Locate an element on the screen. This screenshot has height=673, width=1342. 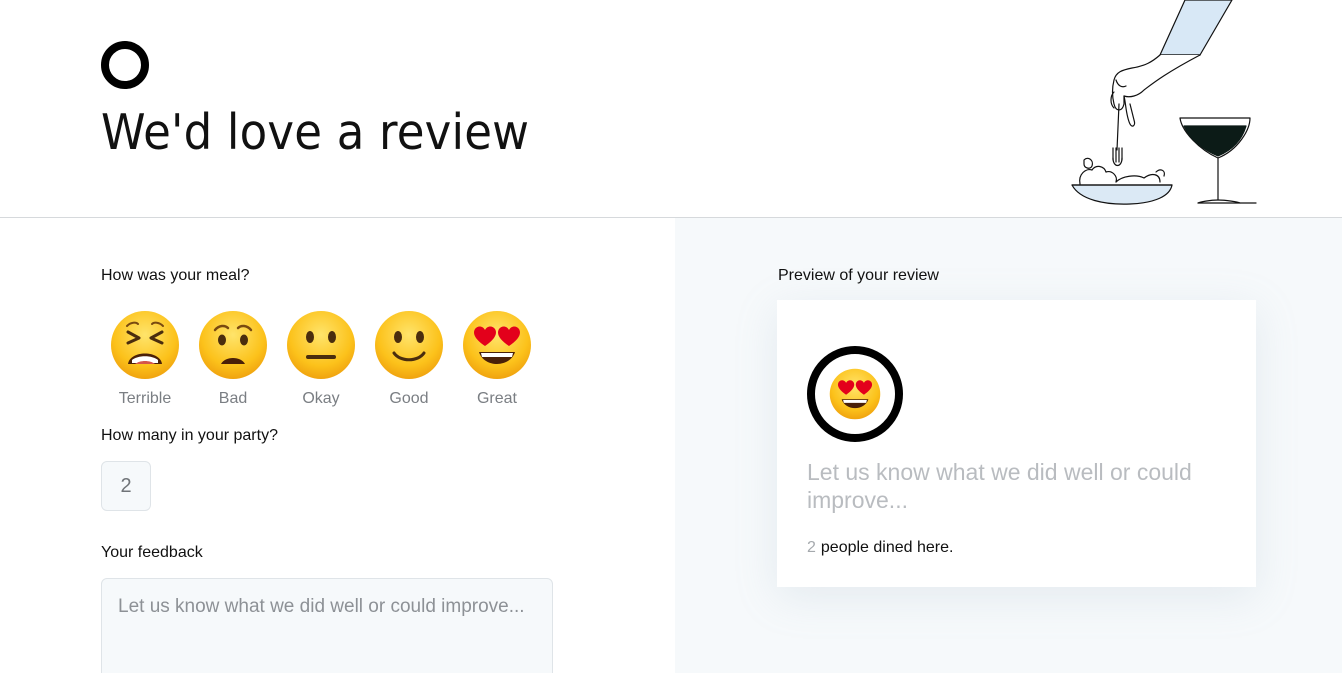
meal-rating-group: Terrible Bad Okay Good Great is located at coordinates (321, 359).